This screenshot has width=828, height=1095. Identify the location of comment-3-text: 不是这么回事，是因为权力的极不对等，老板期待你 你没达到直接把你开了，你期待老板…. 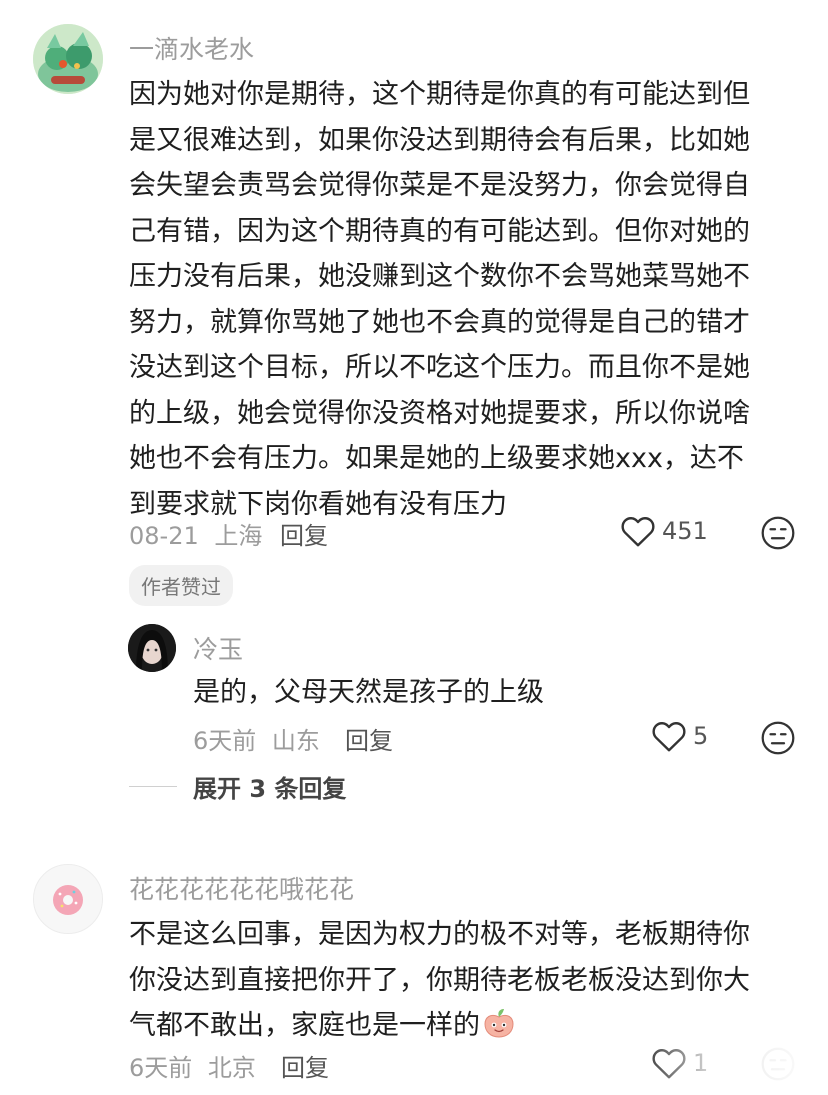
(439, 980).